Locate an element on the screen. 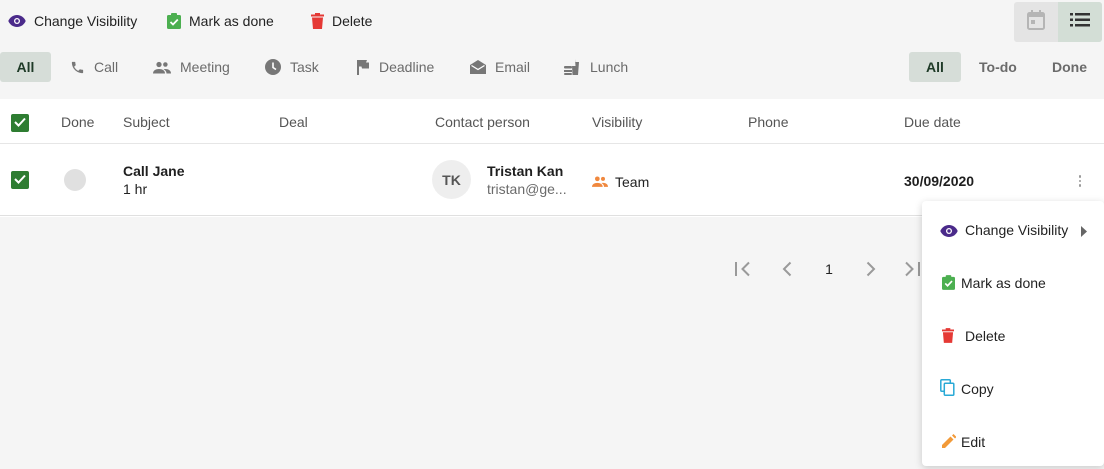 This screenshot has height=469, width=1104. row-checkbox is located at coordinates (20, 180).